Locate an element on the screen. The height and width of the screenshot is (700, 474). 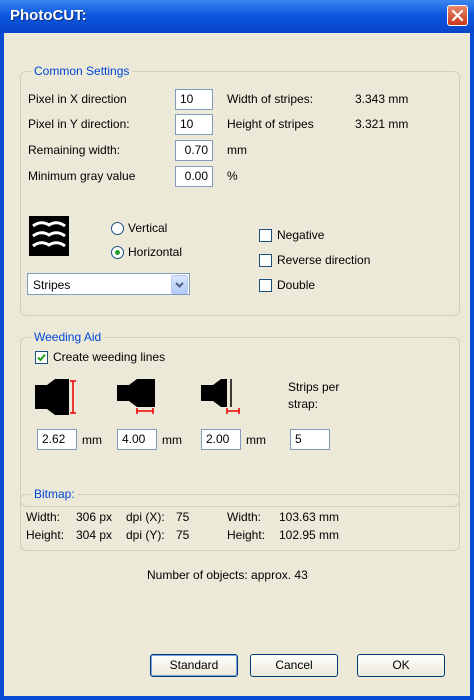
dropdown-arrow-icon is located at coordinates (179, 285).